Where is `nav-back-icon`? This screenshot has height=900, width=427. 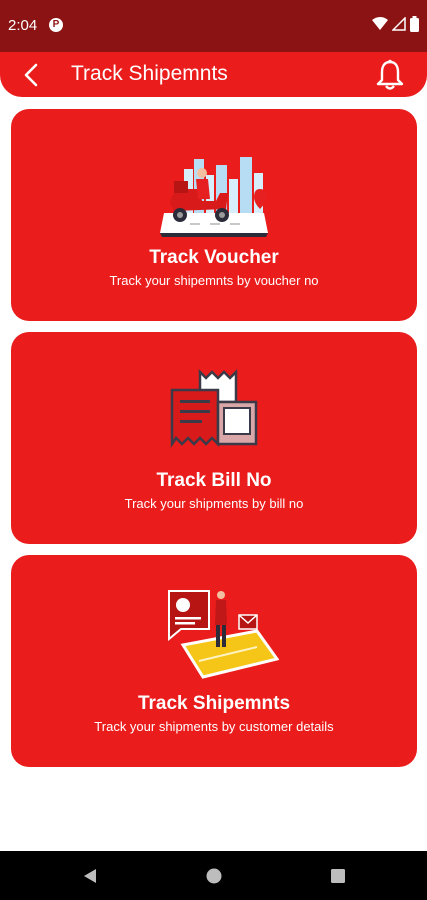 nav-back-icon is located at coordinates (90, 876).